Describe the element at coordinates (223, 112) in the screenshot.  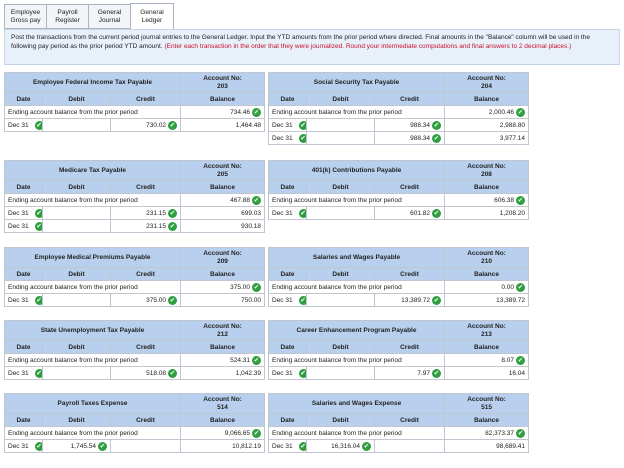
I see `prior-balance-cell: 734.46 ✔` at that location.